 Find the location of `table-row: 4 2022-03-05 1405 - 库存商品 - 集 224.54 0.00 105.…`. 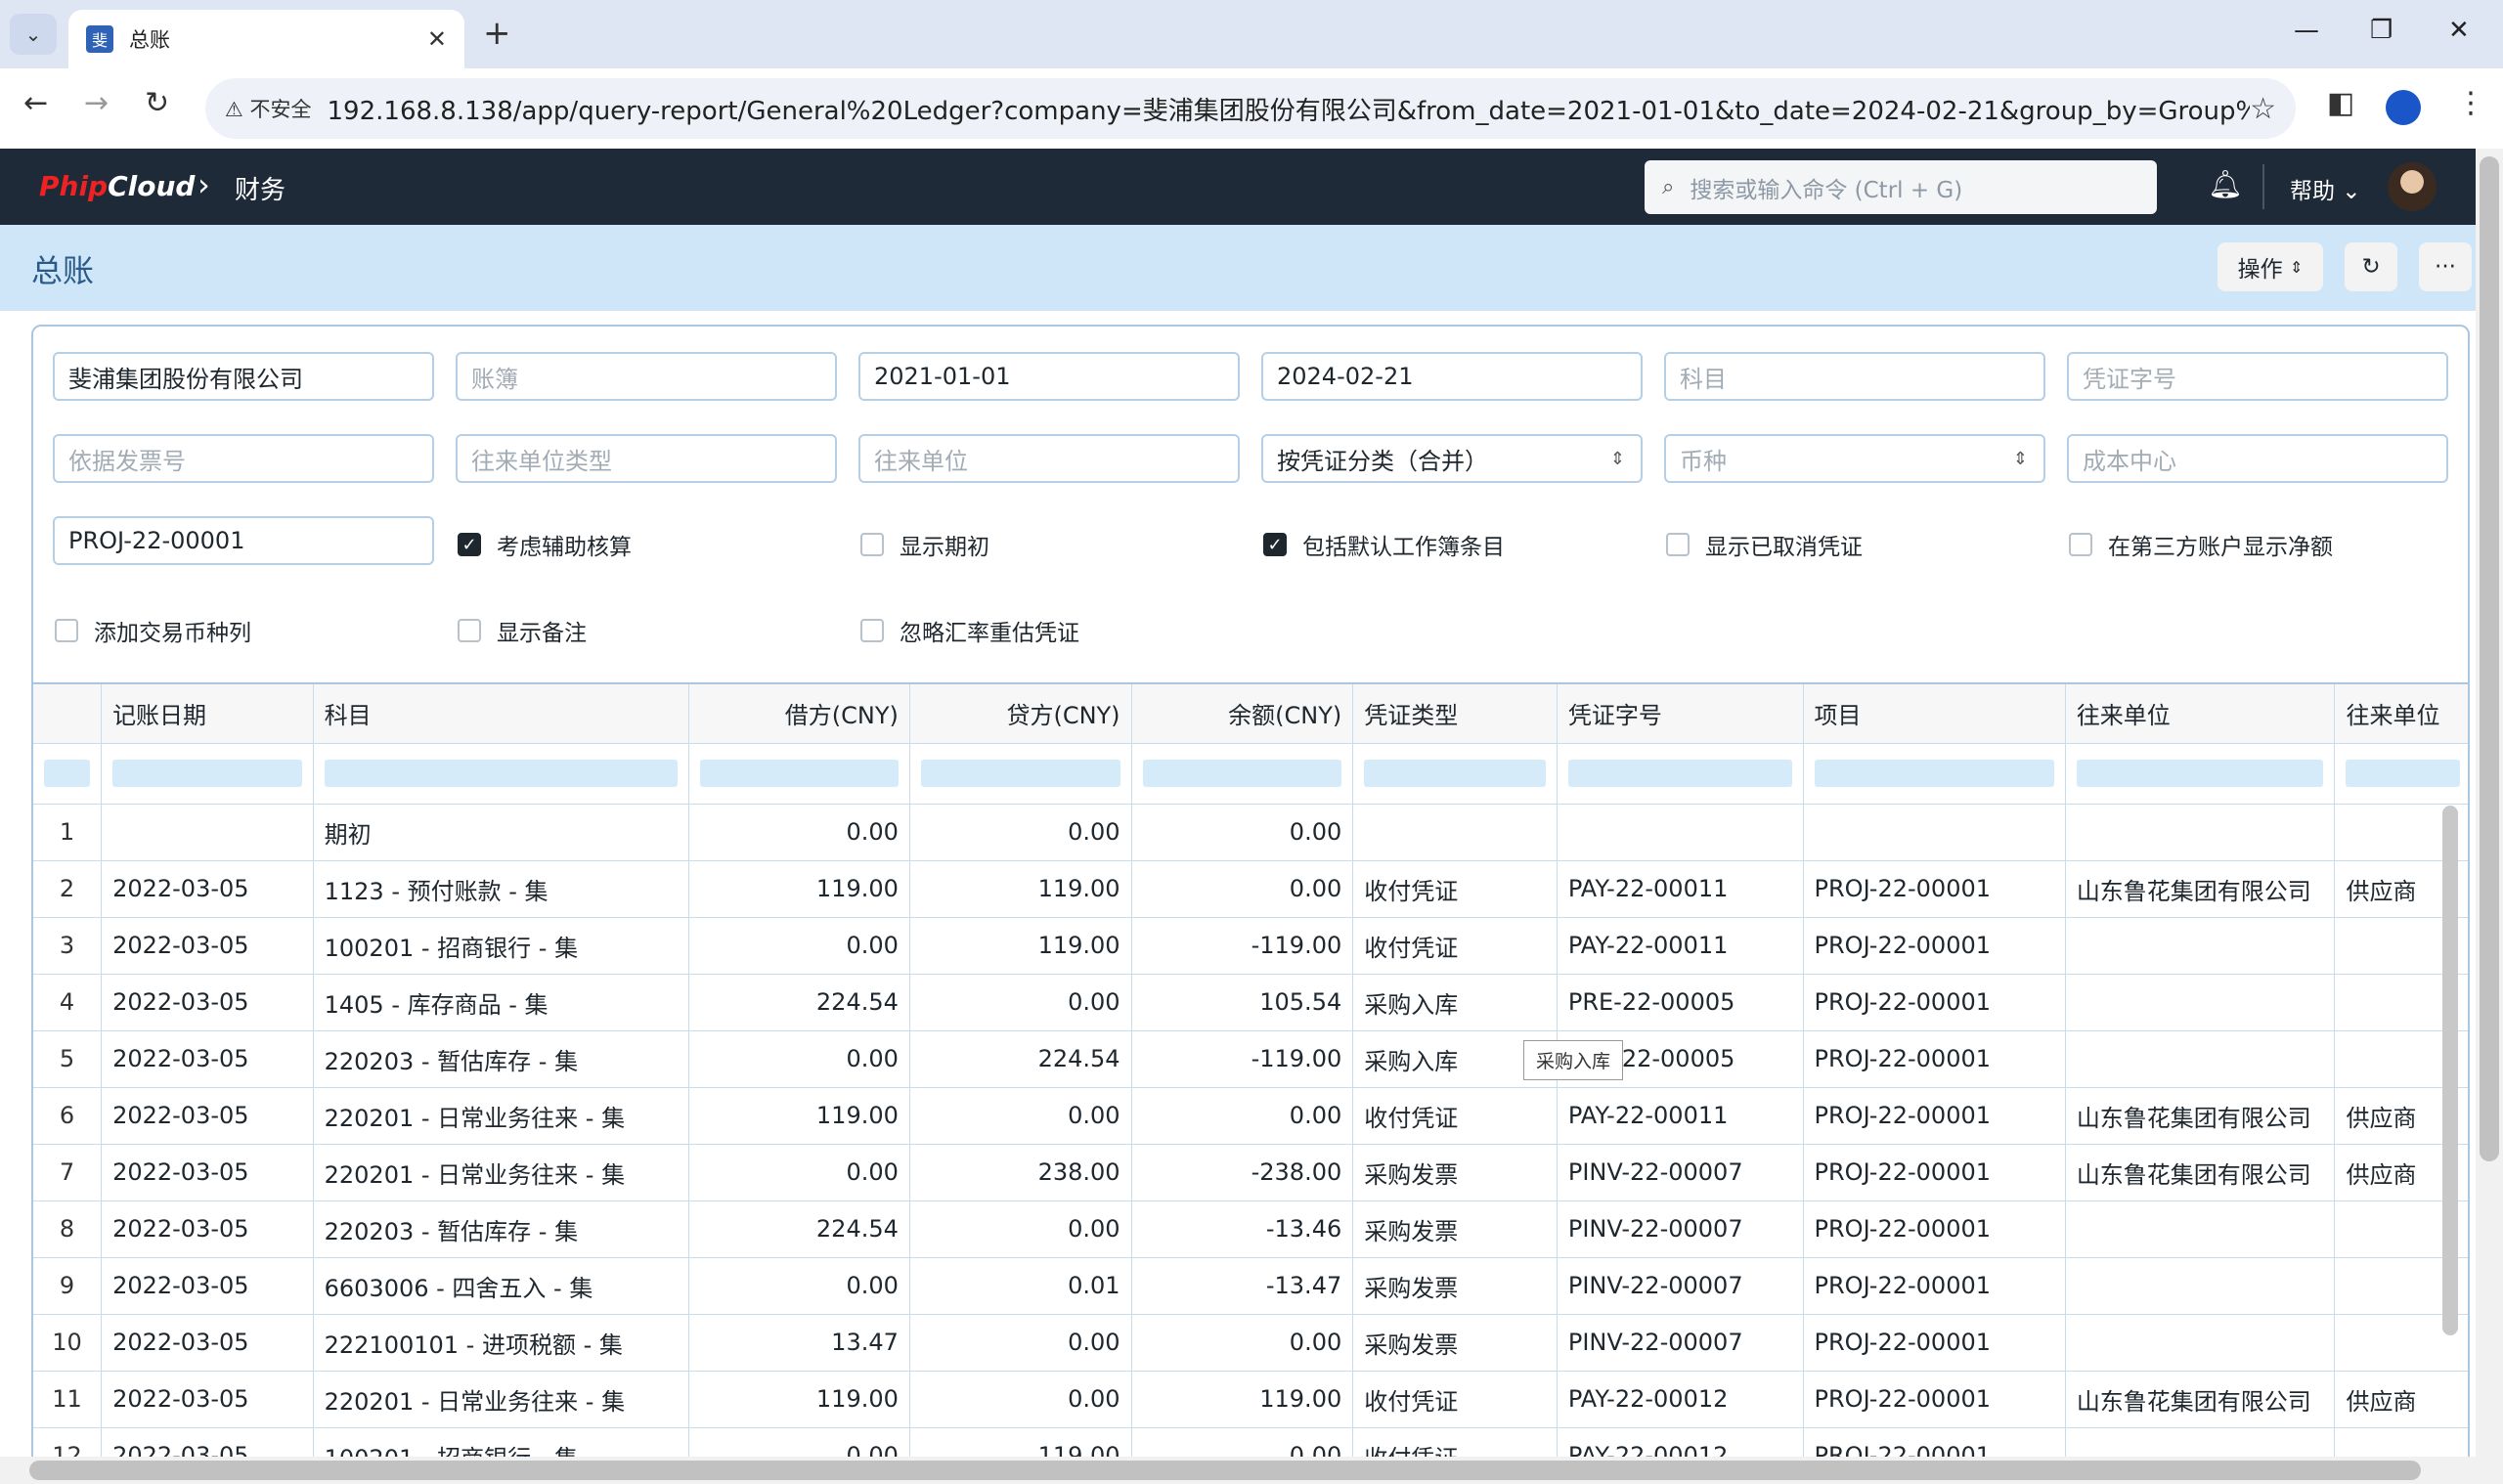

table-row: 4 2022-03-05 1405 - 库存商品 - 集 224.54 0.00 105.… is located at coordinates (1250, 1002).